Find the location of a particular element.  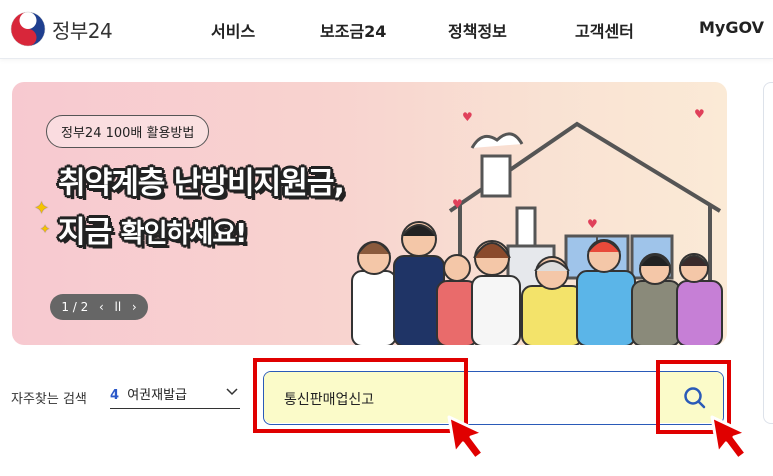

nav-customer-center: 고객센터 is located at coordinates (604, 30).